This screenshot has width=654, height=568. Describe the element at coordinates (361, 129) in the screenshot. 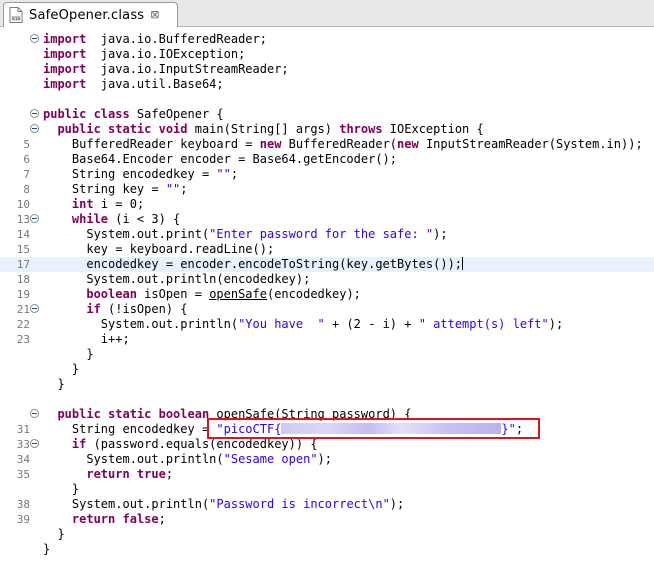

I see `keyword-token: throws` at that location.